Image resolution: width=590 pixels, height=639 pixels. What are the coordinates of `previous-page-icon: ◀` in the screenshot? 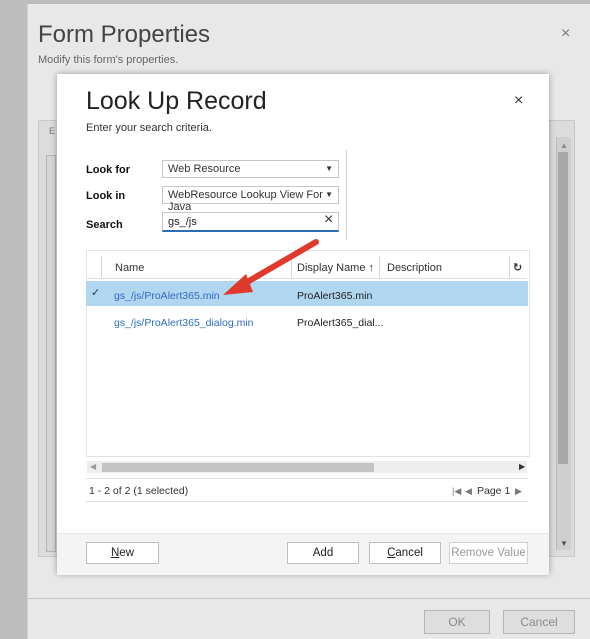 It's located at (468, 491).